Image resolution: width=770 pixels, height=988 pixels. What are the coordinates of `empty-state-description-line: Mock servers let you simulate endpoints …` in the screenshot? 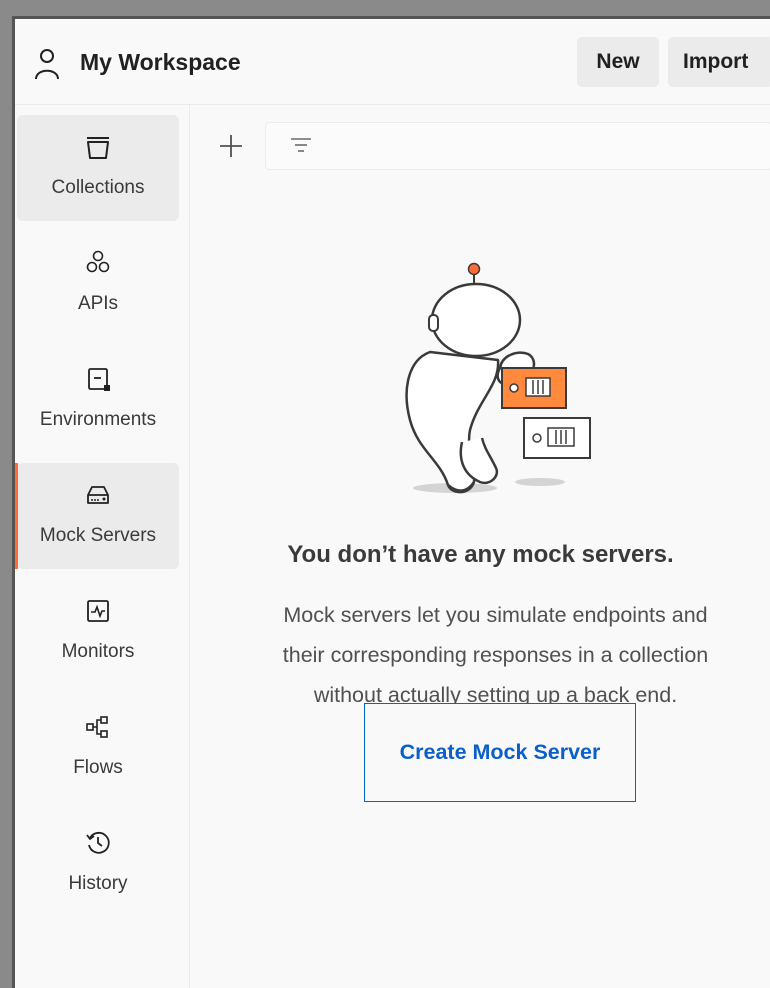 It's located at (495, 615).